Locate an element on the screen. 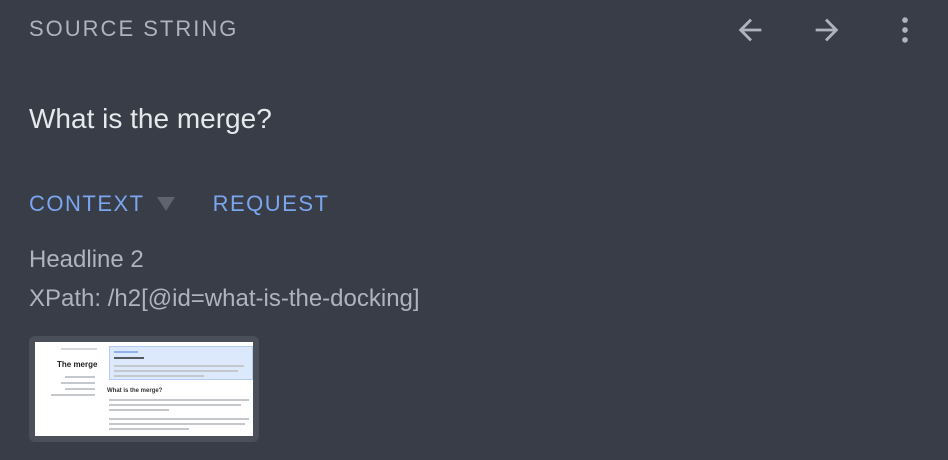  context-element-type: Headline 2 is located at coordinates (86, 259).